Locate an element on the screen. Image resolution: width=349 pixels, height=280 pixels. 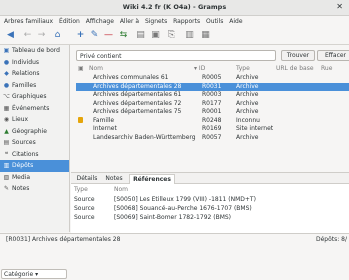
home-icon: ⌂ is located at coordinates (57, 35).